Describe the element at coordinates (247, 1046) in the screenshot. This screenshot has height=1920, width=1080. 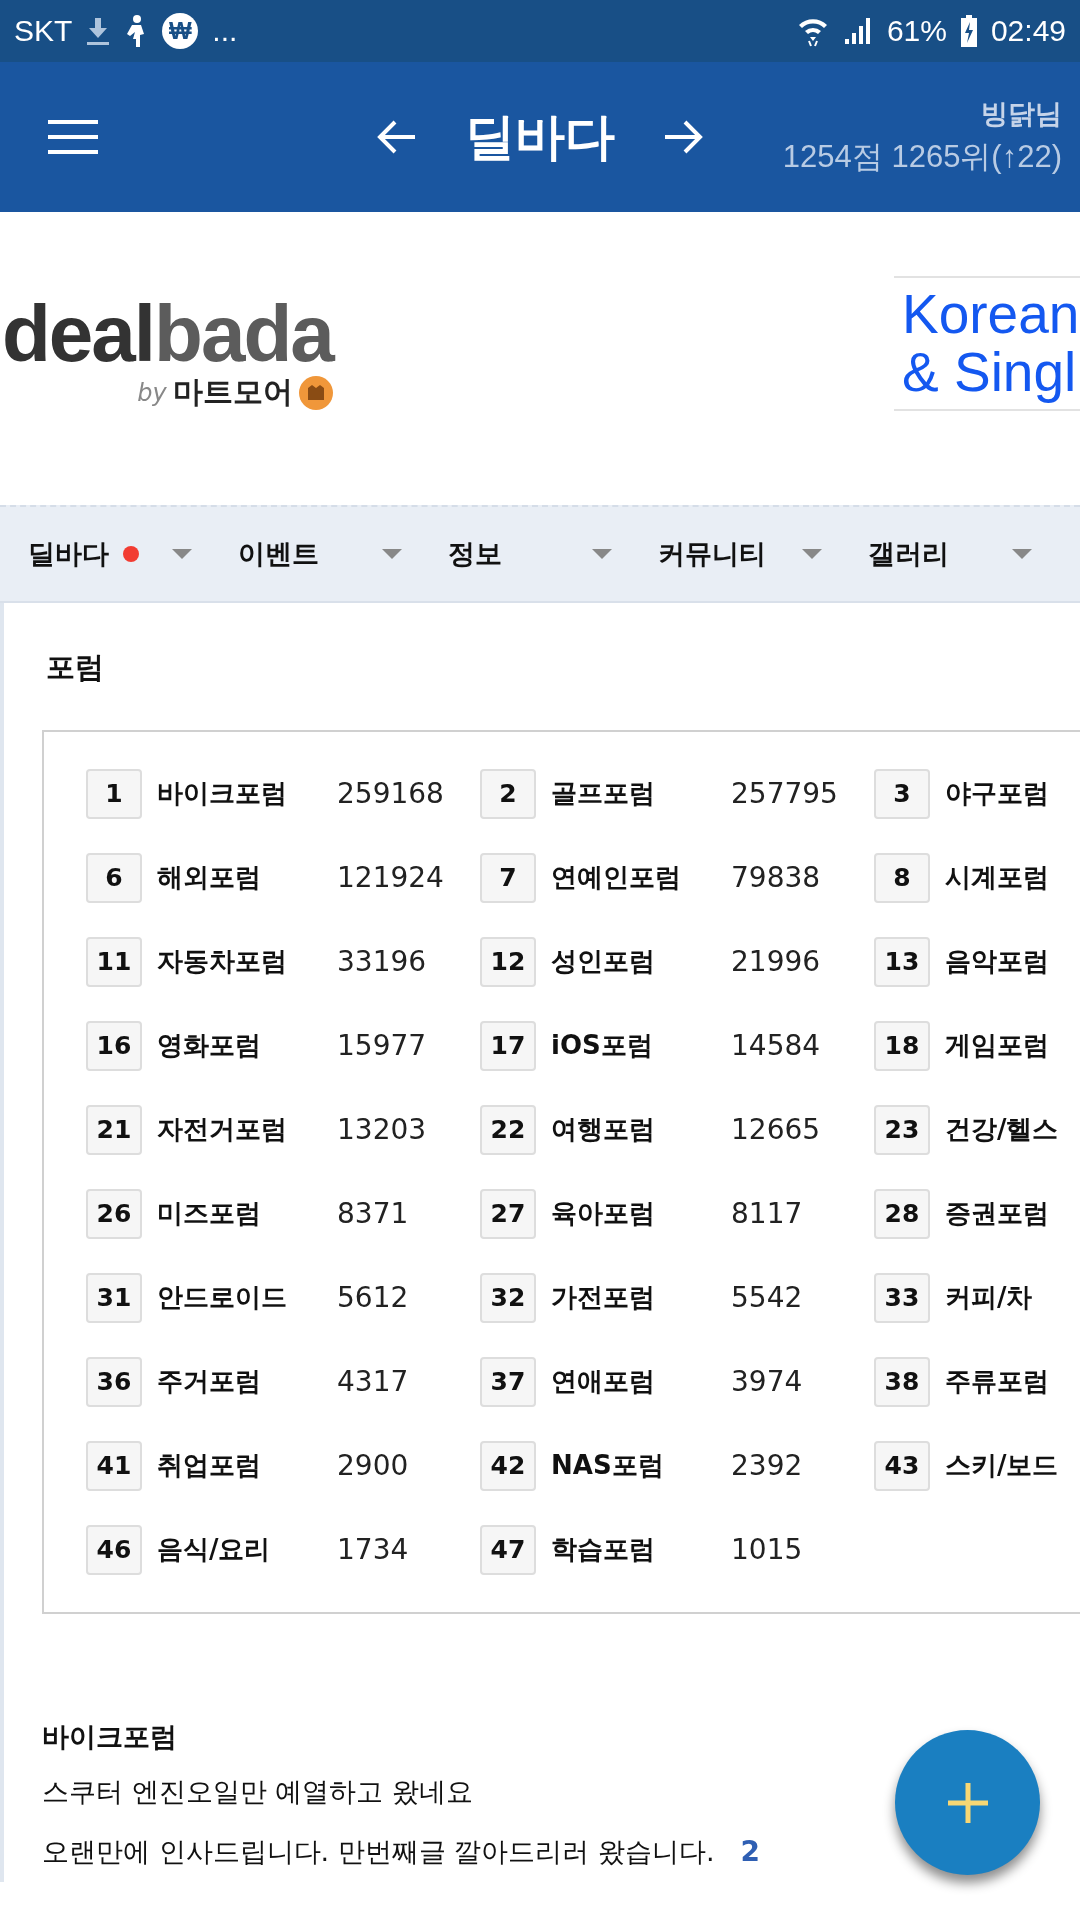
I see `forum-link: 영화포럼` at that location.